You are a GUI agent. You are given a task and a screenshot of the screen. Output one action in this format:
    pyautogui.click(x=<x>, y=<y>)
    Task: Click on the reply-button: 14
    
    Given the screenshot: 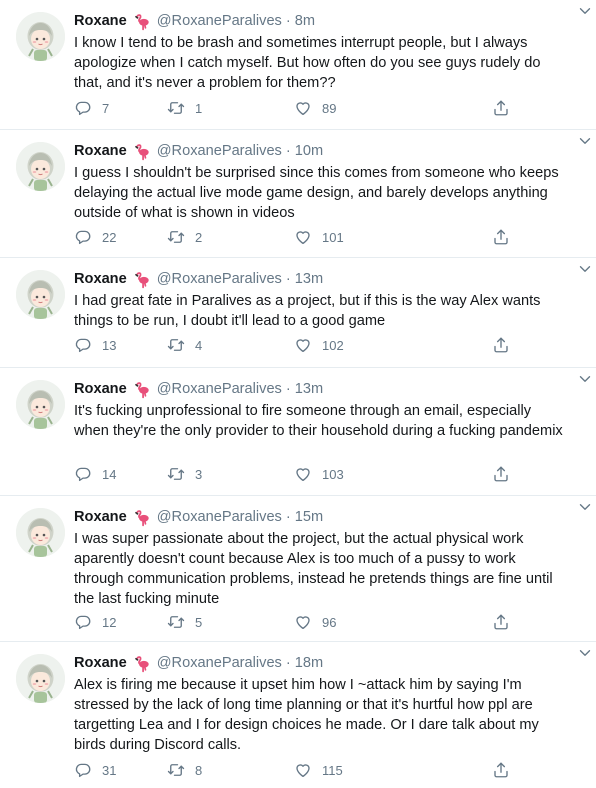 What is the action you would take?
    pyautogui.click(x=120, y=474)
    